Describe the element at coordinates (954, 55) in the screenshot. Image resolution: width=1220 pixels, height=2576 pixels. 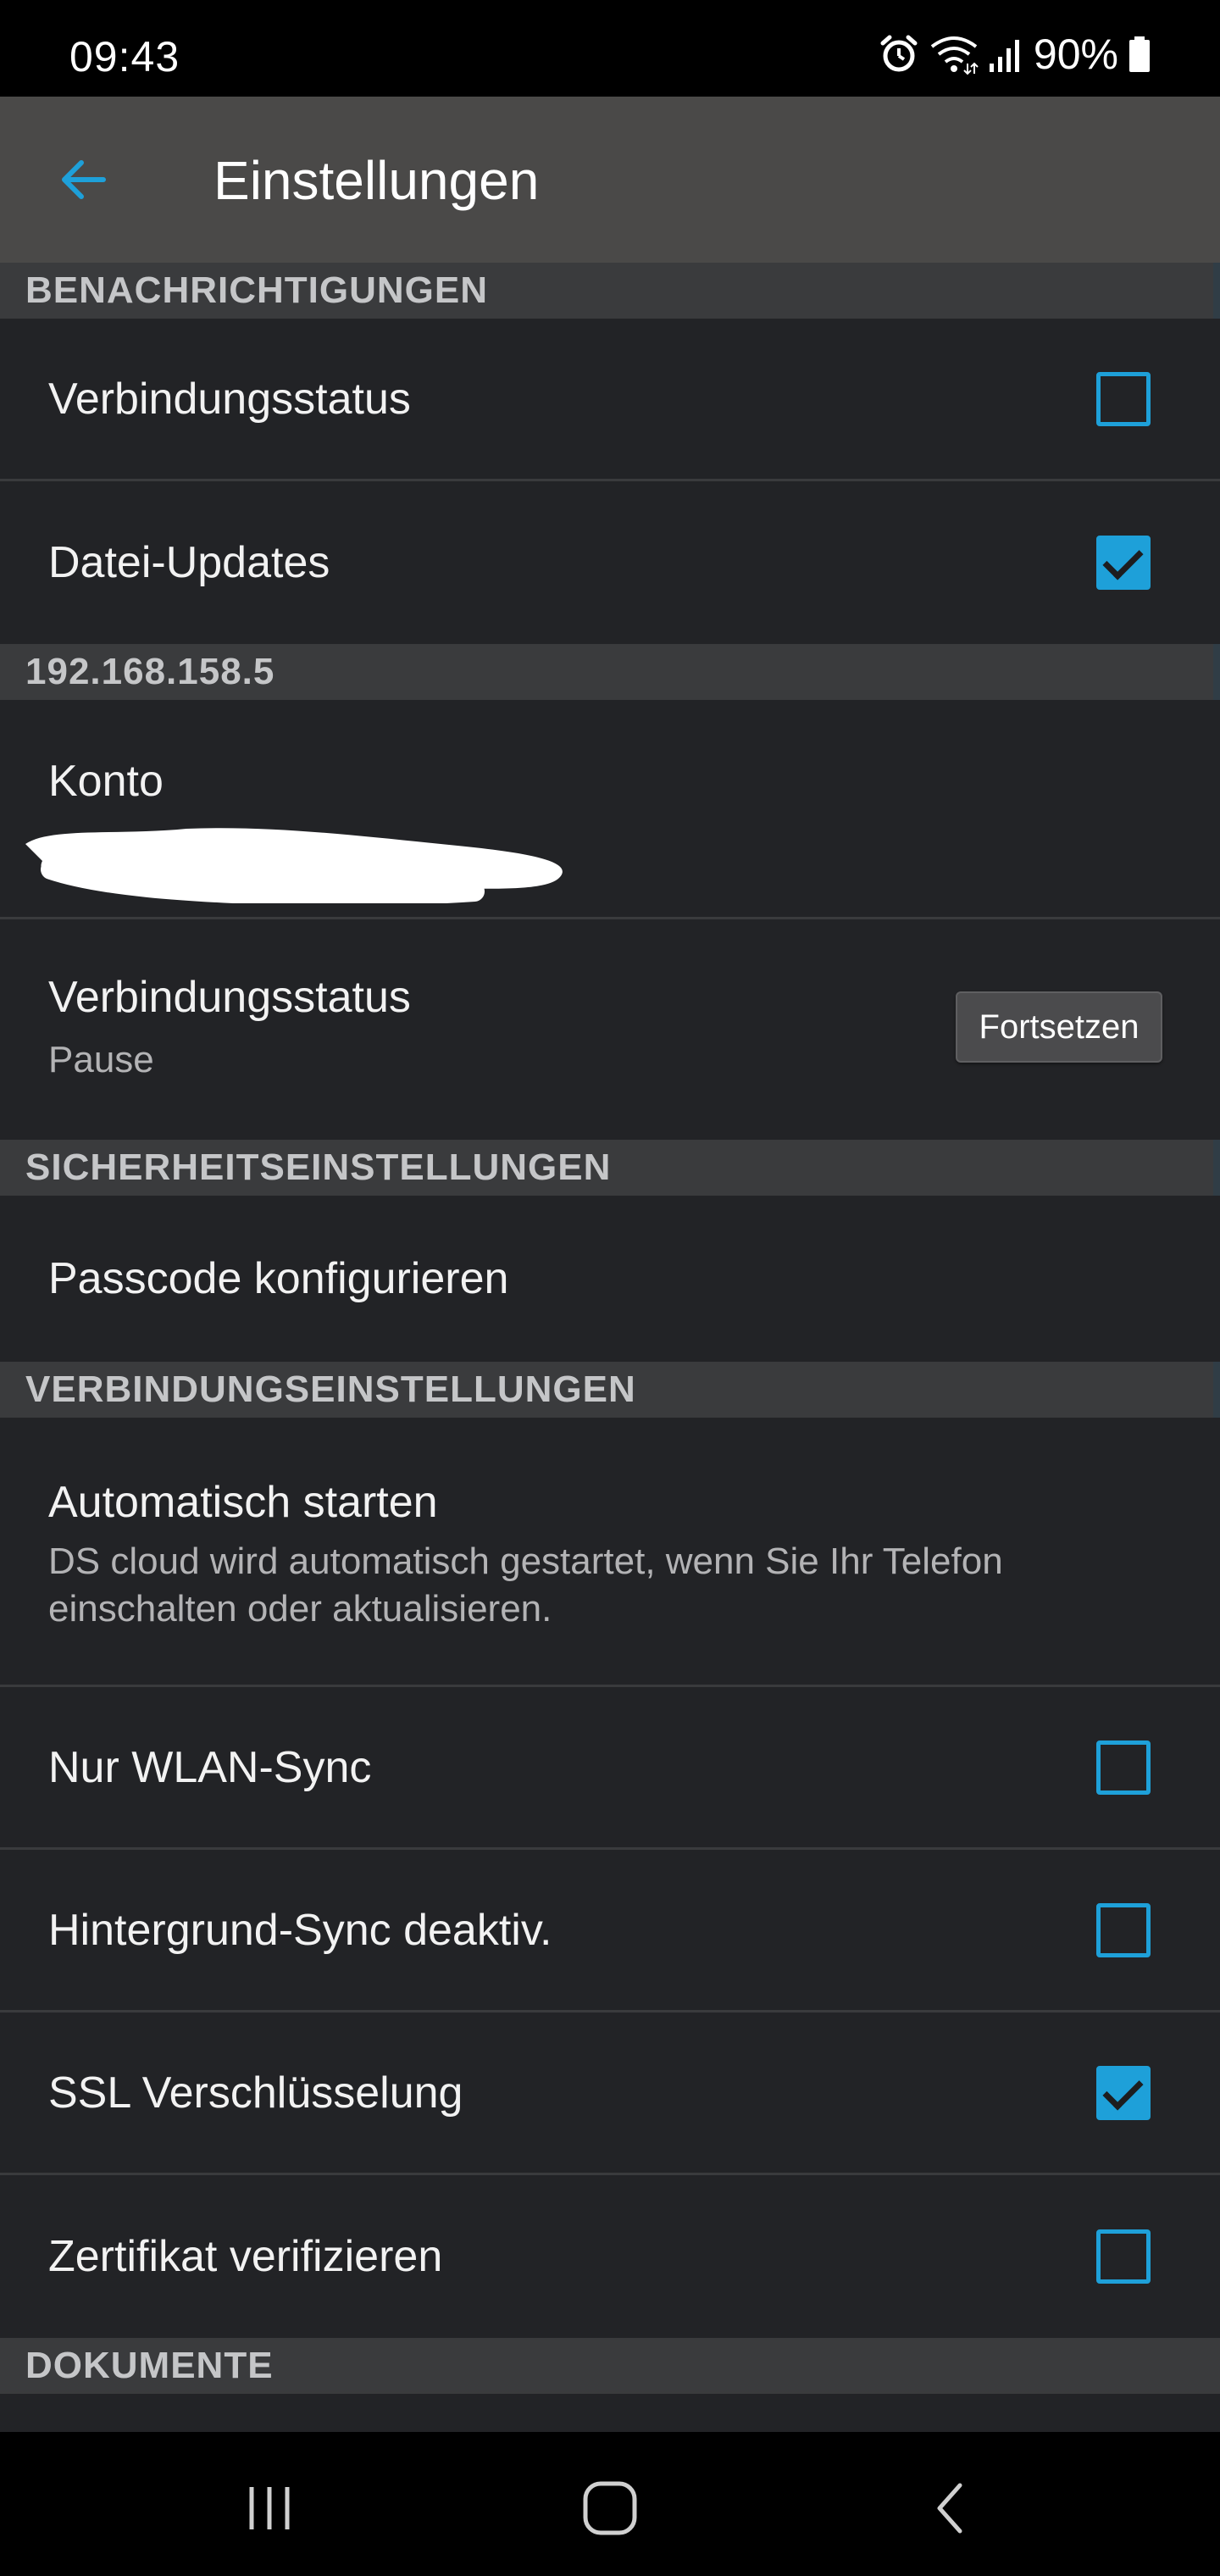
I see `wifi-icon` at that location.